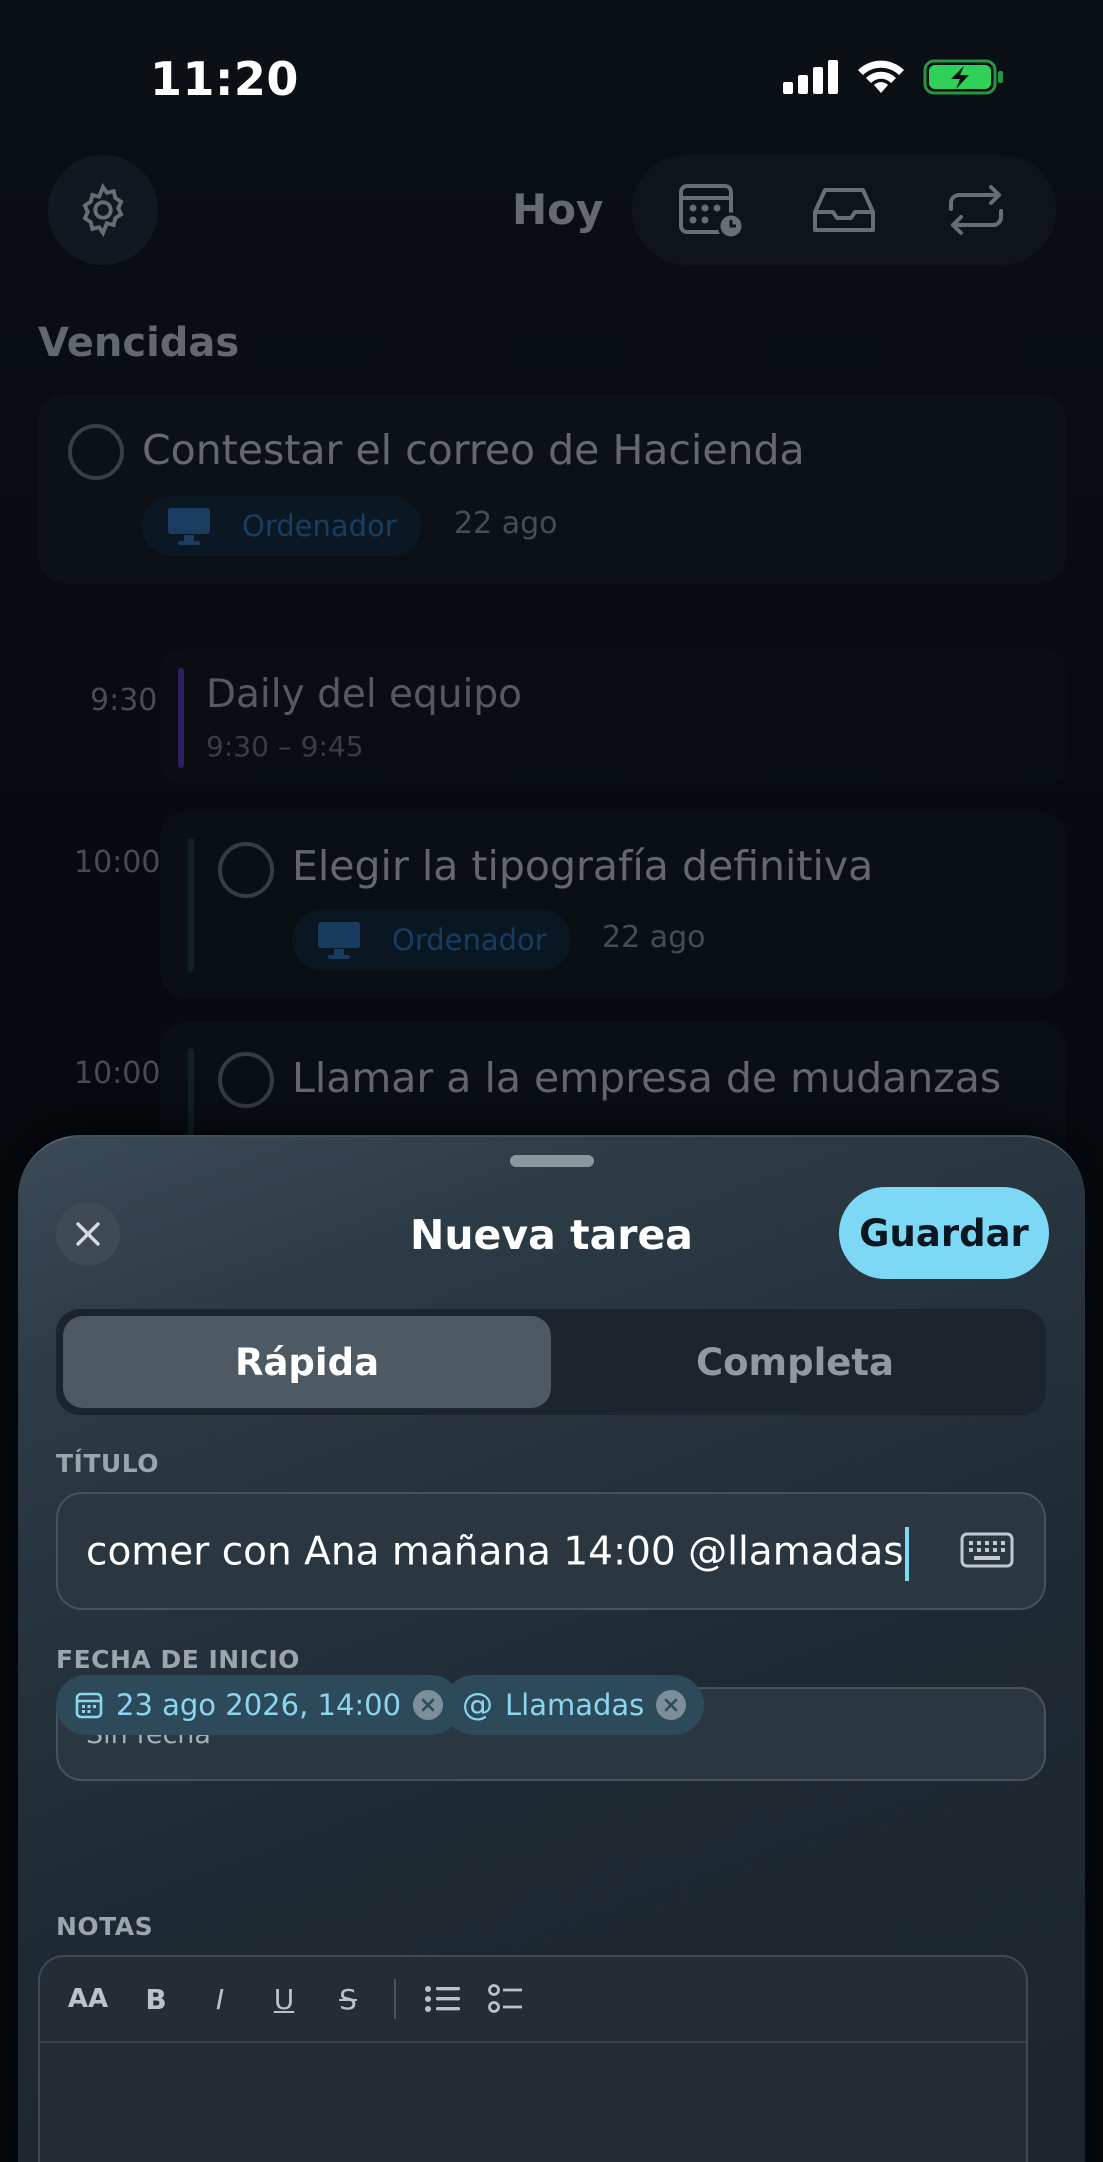  Describe the element at coordinates (220, 1999) in the screenshot. I see `italic-button: I` at that location.